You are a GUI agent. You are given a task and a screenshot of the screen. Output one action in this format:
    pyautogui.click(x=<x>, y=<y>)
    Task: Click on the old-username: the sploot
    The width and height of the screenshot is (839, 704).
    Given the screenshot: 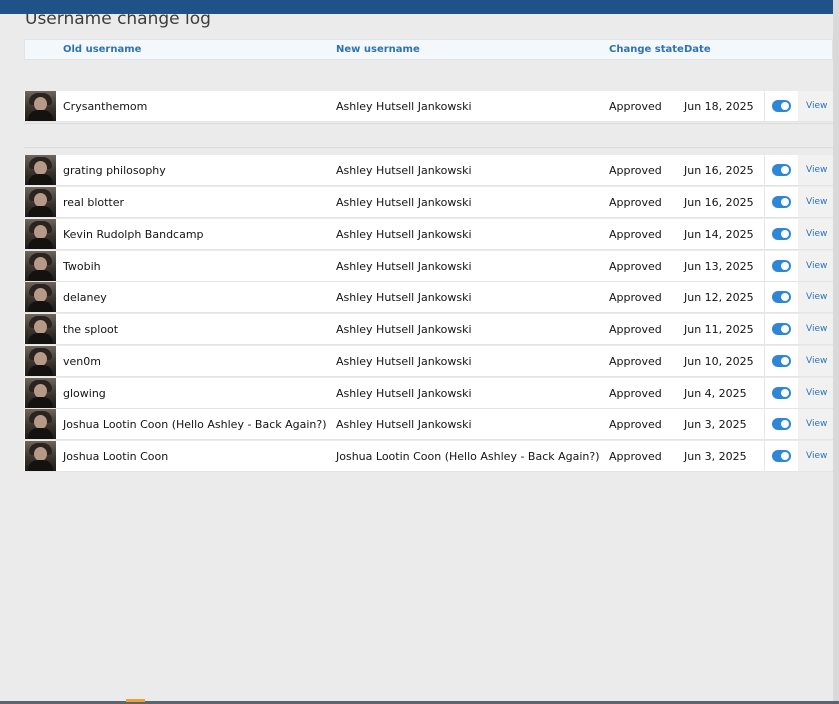 What is the action you would take?
    pyautogui.click(x=91, y=329)
    